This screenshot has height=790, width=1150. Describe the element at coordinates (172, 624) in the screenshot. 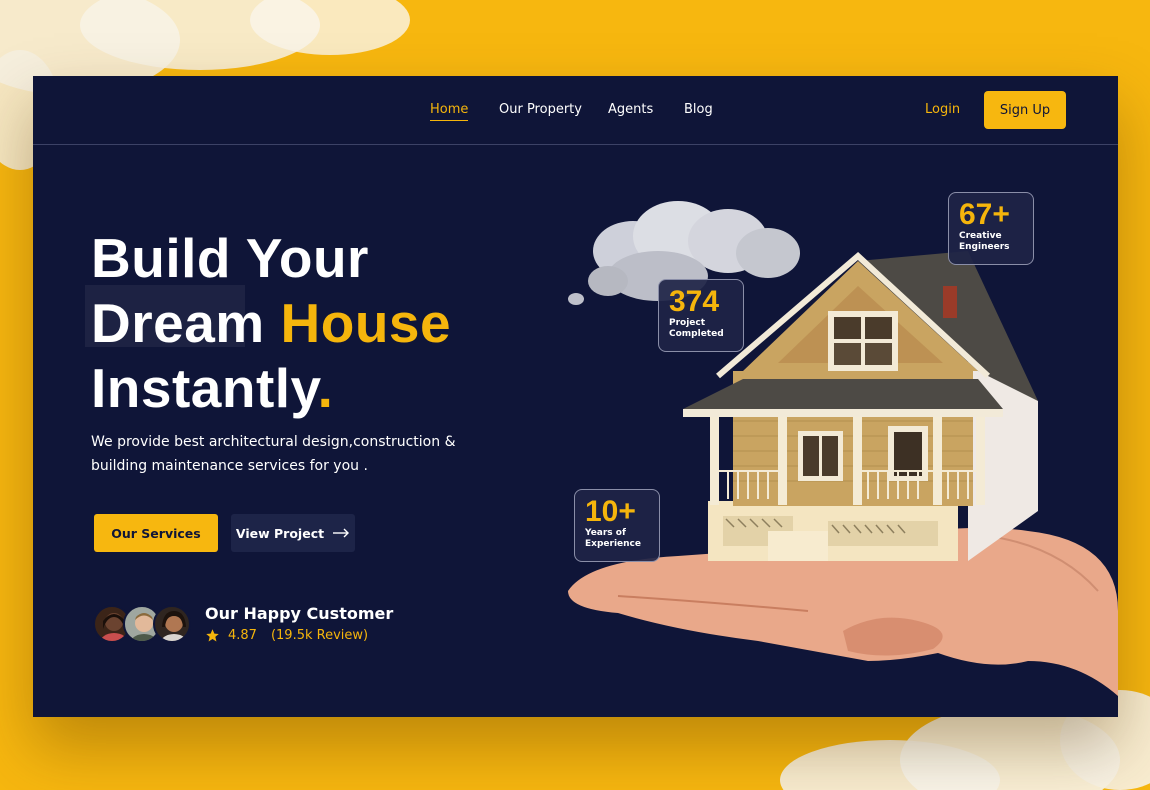

I see `avatar` at that location.